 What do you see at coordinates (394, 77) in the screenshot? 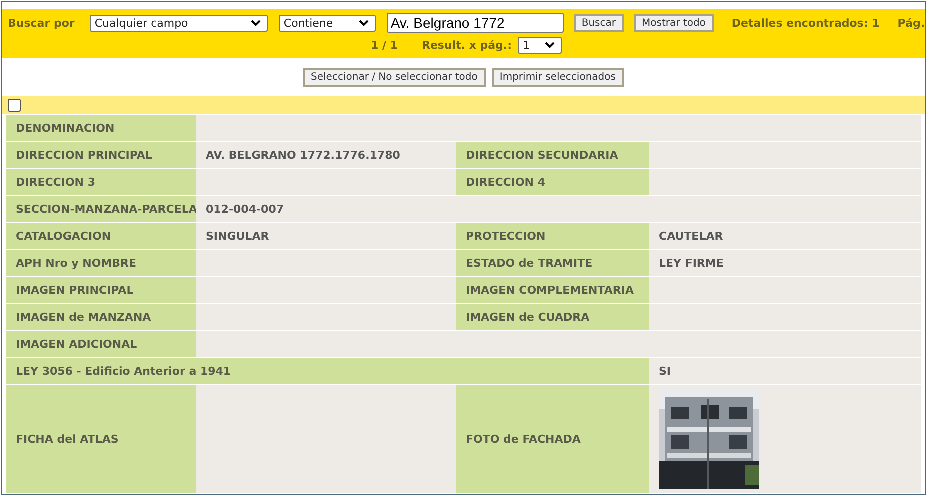
I see `action-button: Seleccionar / No seleccionar todo` at bounding box center [394, 77].